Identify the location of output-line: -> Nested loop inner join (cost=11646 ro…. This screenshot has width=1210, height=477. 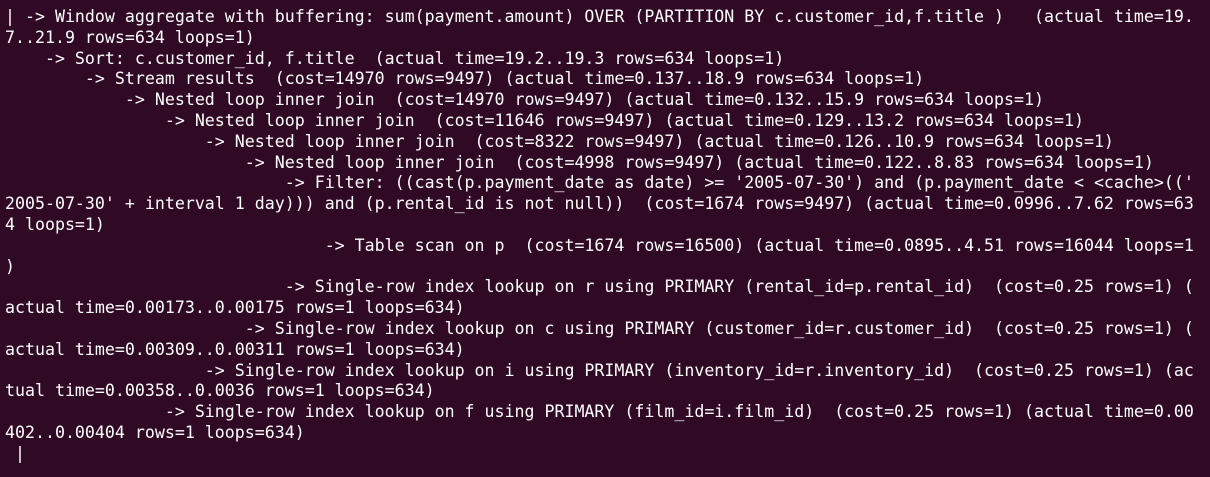
(544, 120).